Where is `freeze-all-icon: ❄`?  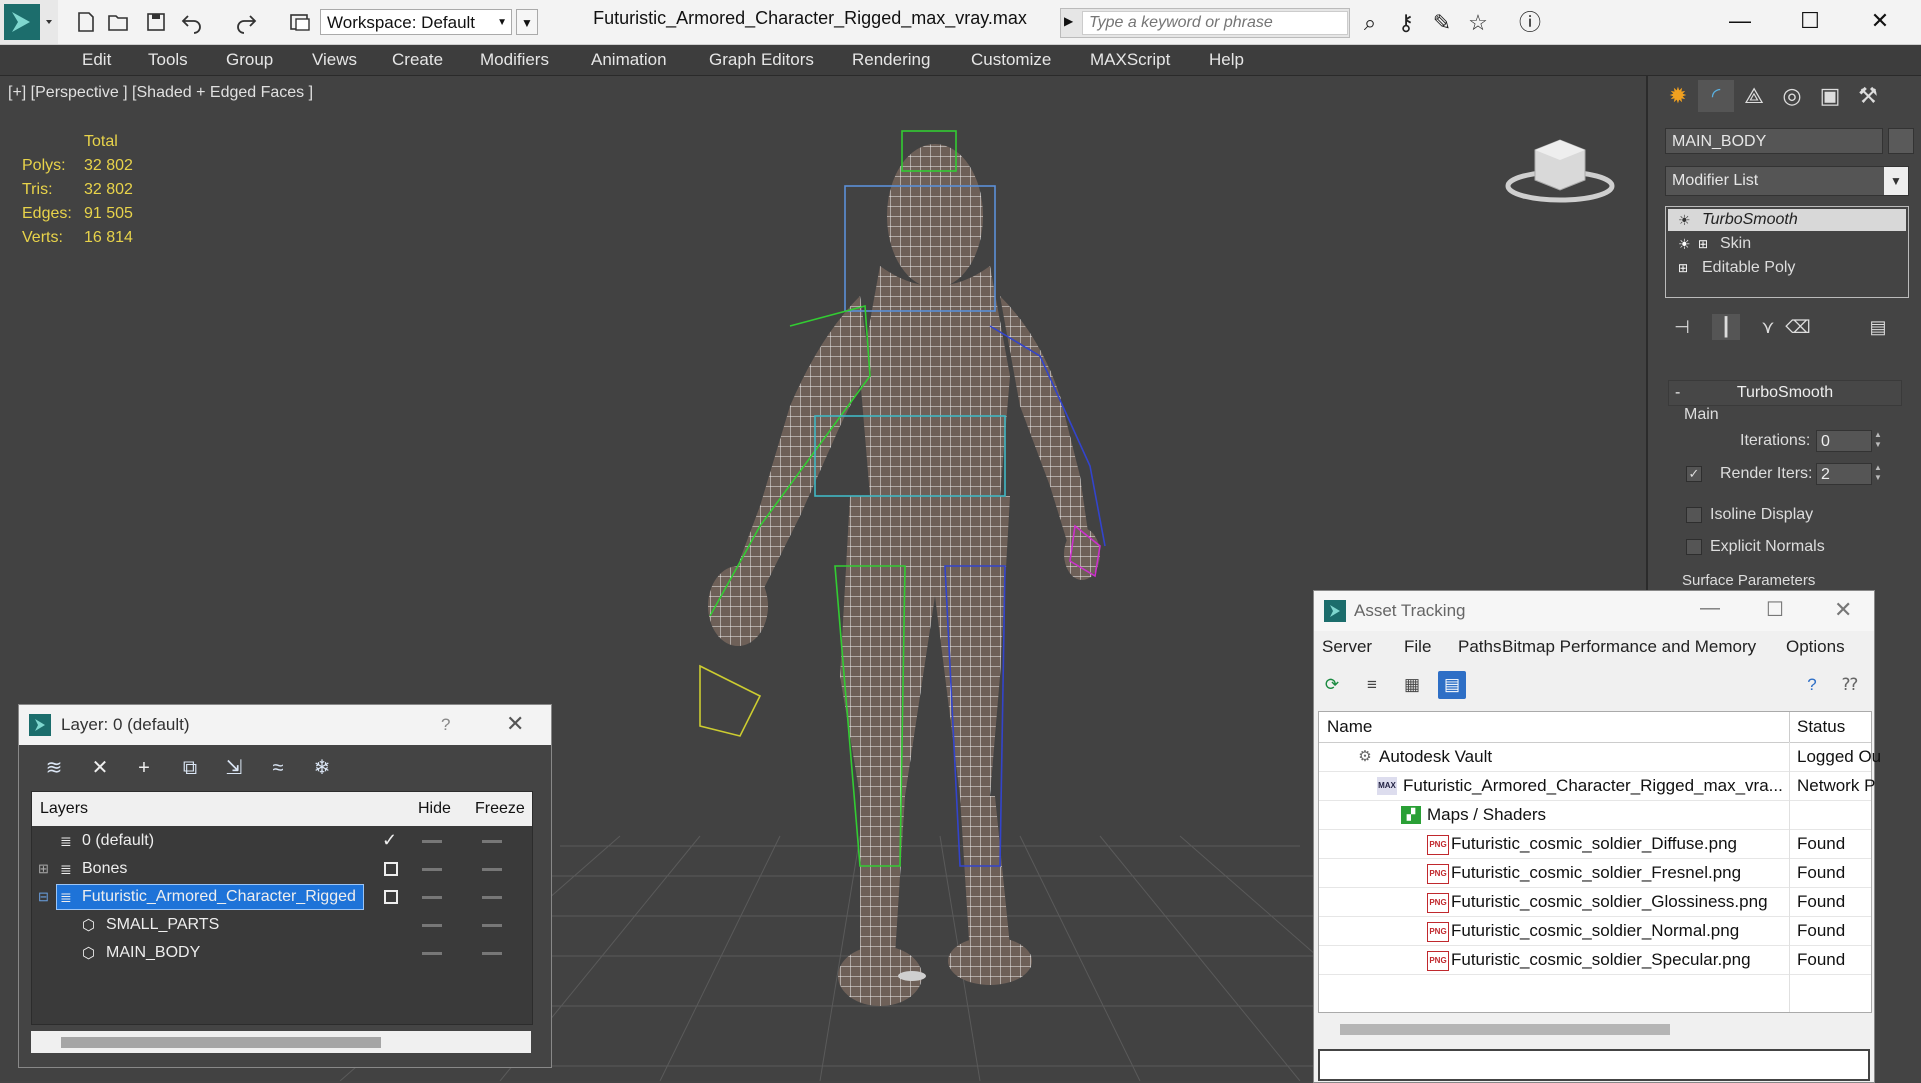
freeze-all-icon: ❄ is located at coordinates (322, 768).